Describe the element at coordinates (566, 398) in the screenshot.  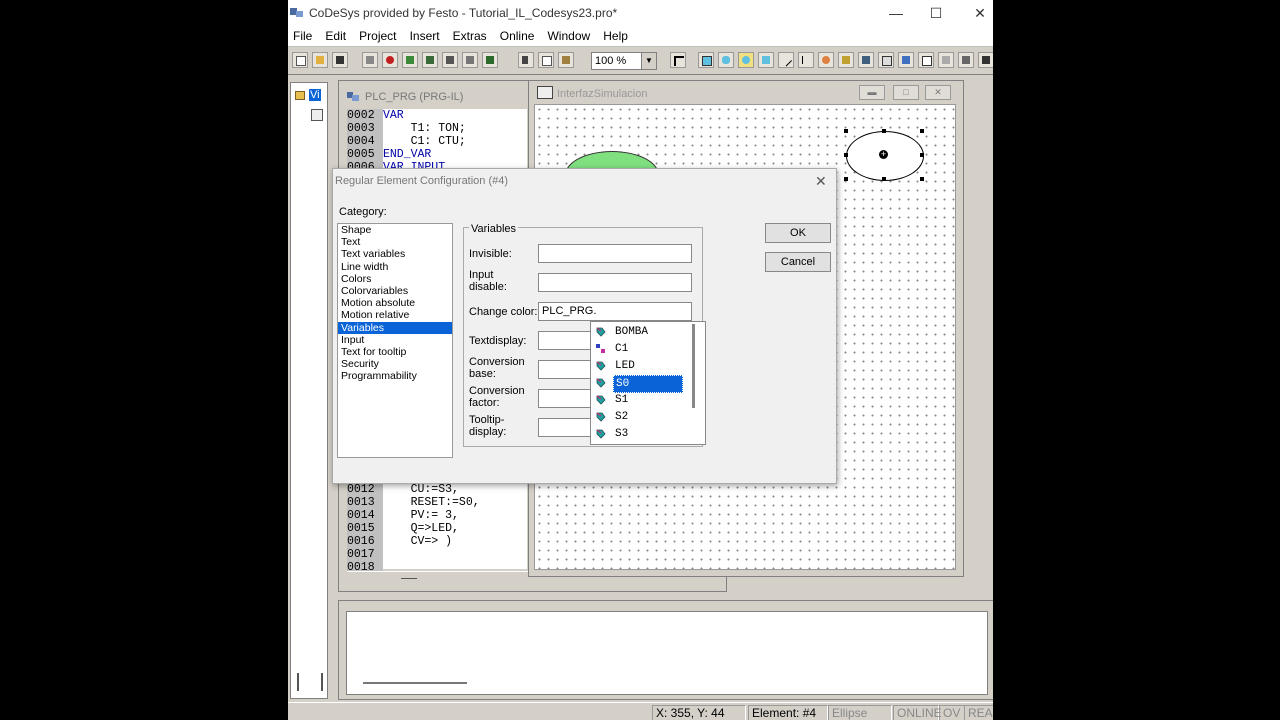
I see `conversion-factor-field` at that location.